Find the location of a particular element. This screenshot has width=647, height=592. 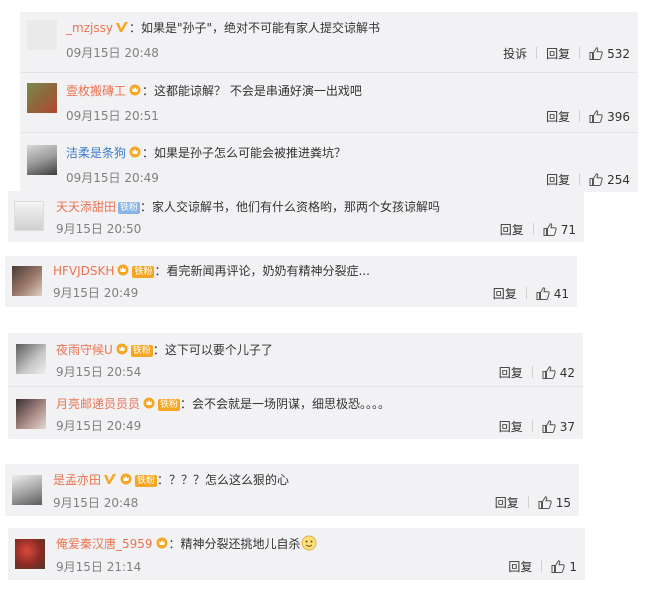

comment-actions: 回复 15 is located at coordinates (533, 503).